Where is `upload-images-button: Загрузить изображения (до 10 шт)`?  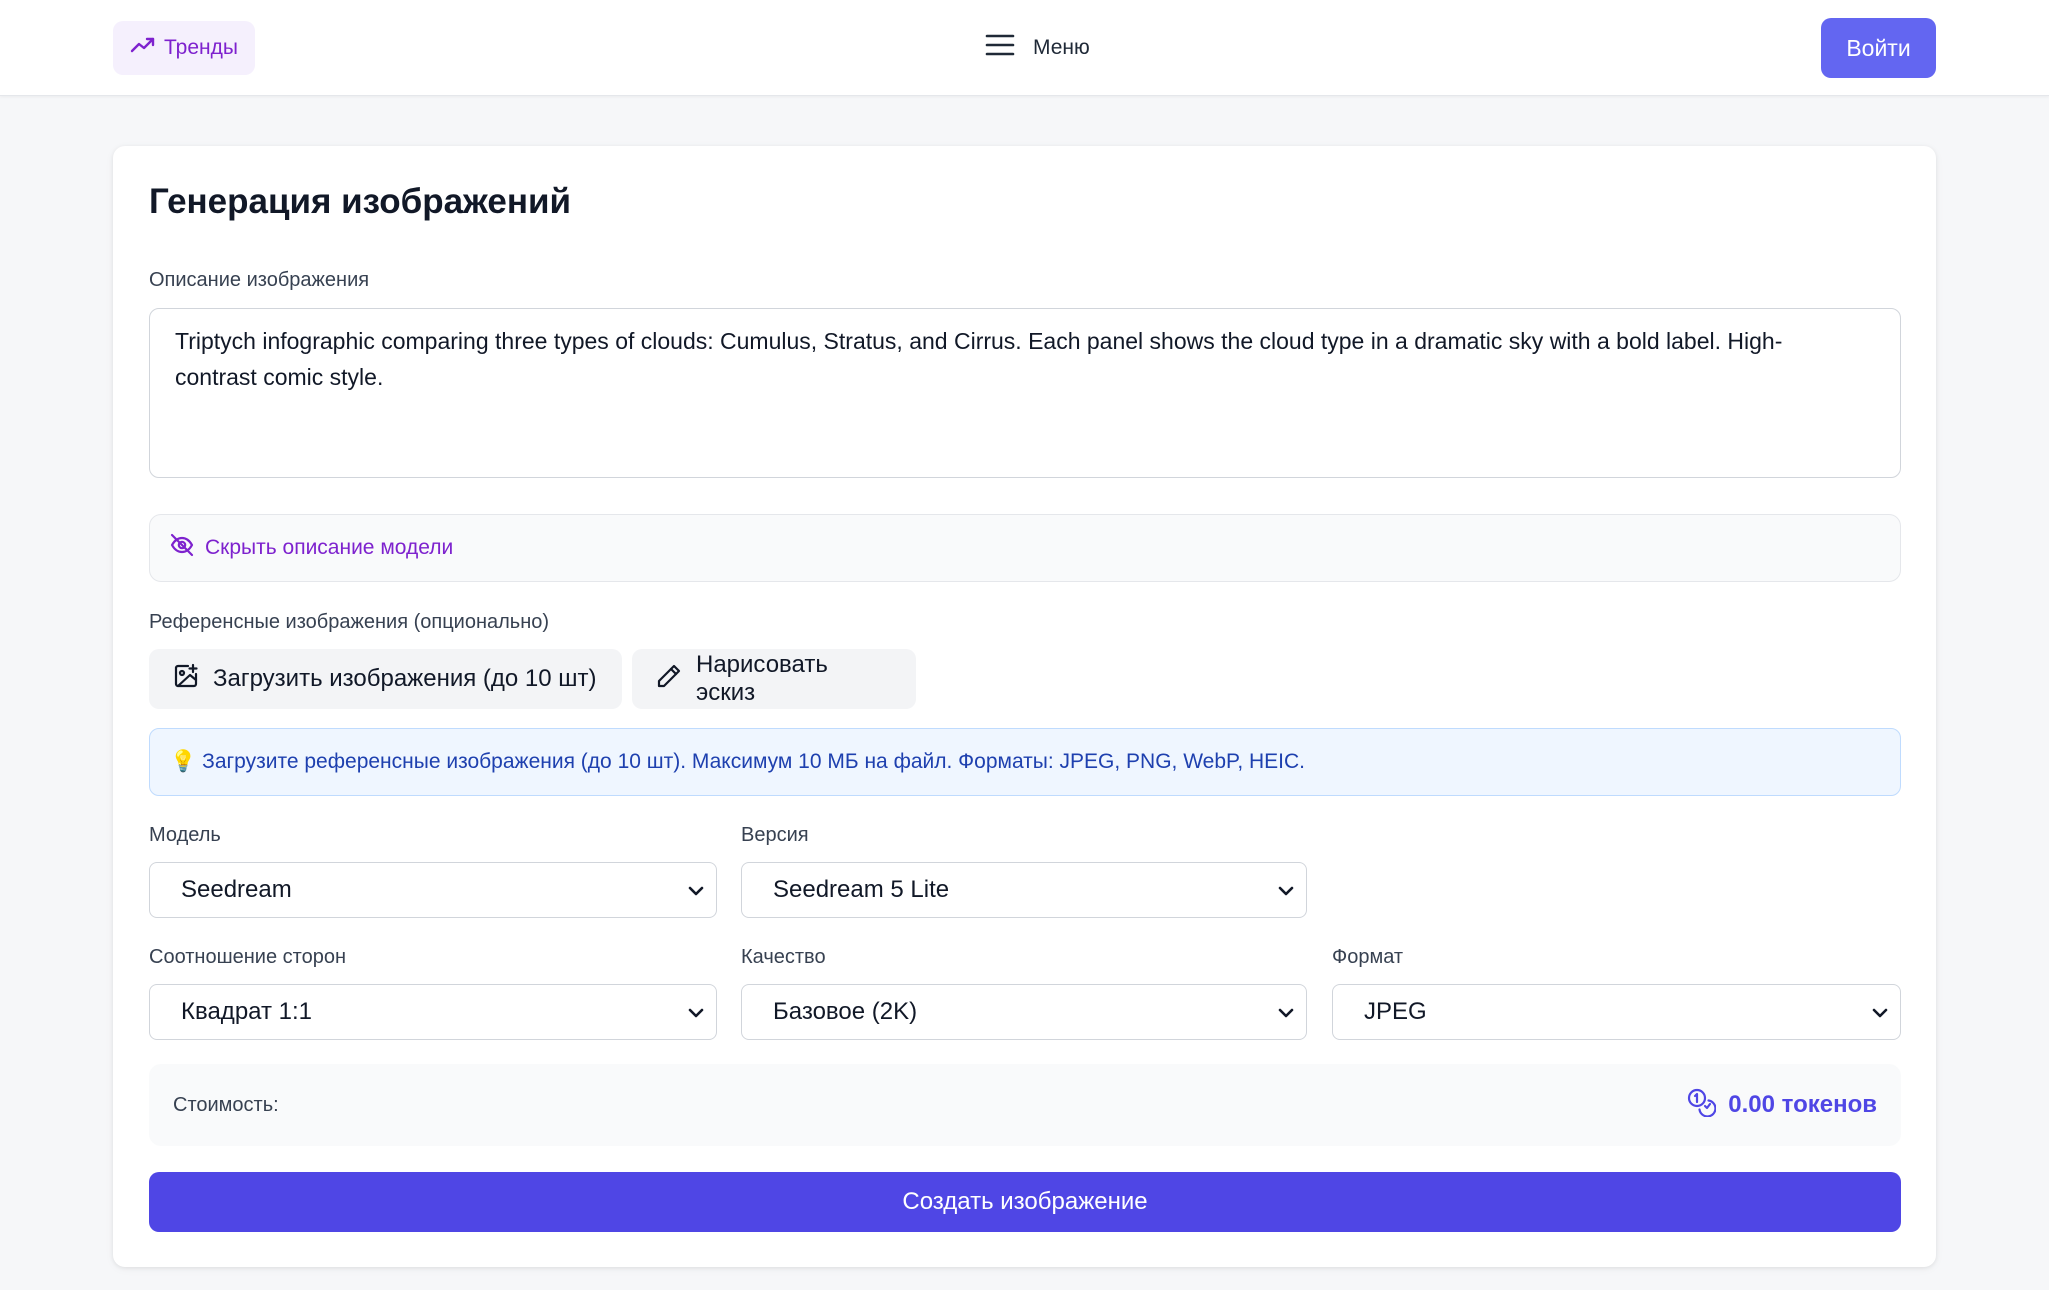
upload-images-button: Загрузить изображения (до 10 шт) is located at coordinates (385, 679).